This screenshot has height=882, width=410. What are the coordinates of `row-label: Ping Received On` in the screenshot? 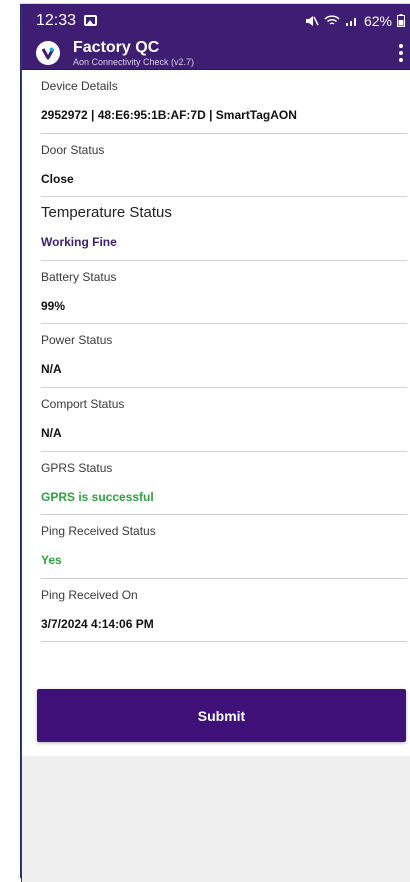 It's located at (89, 594).